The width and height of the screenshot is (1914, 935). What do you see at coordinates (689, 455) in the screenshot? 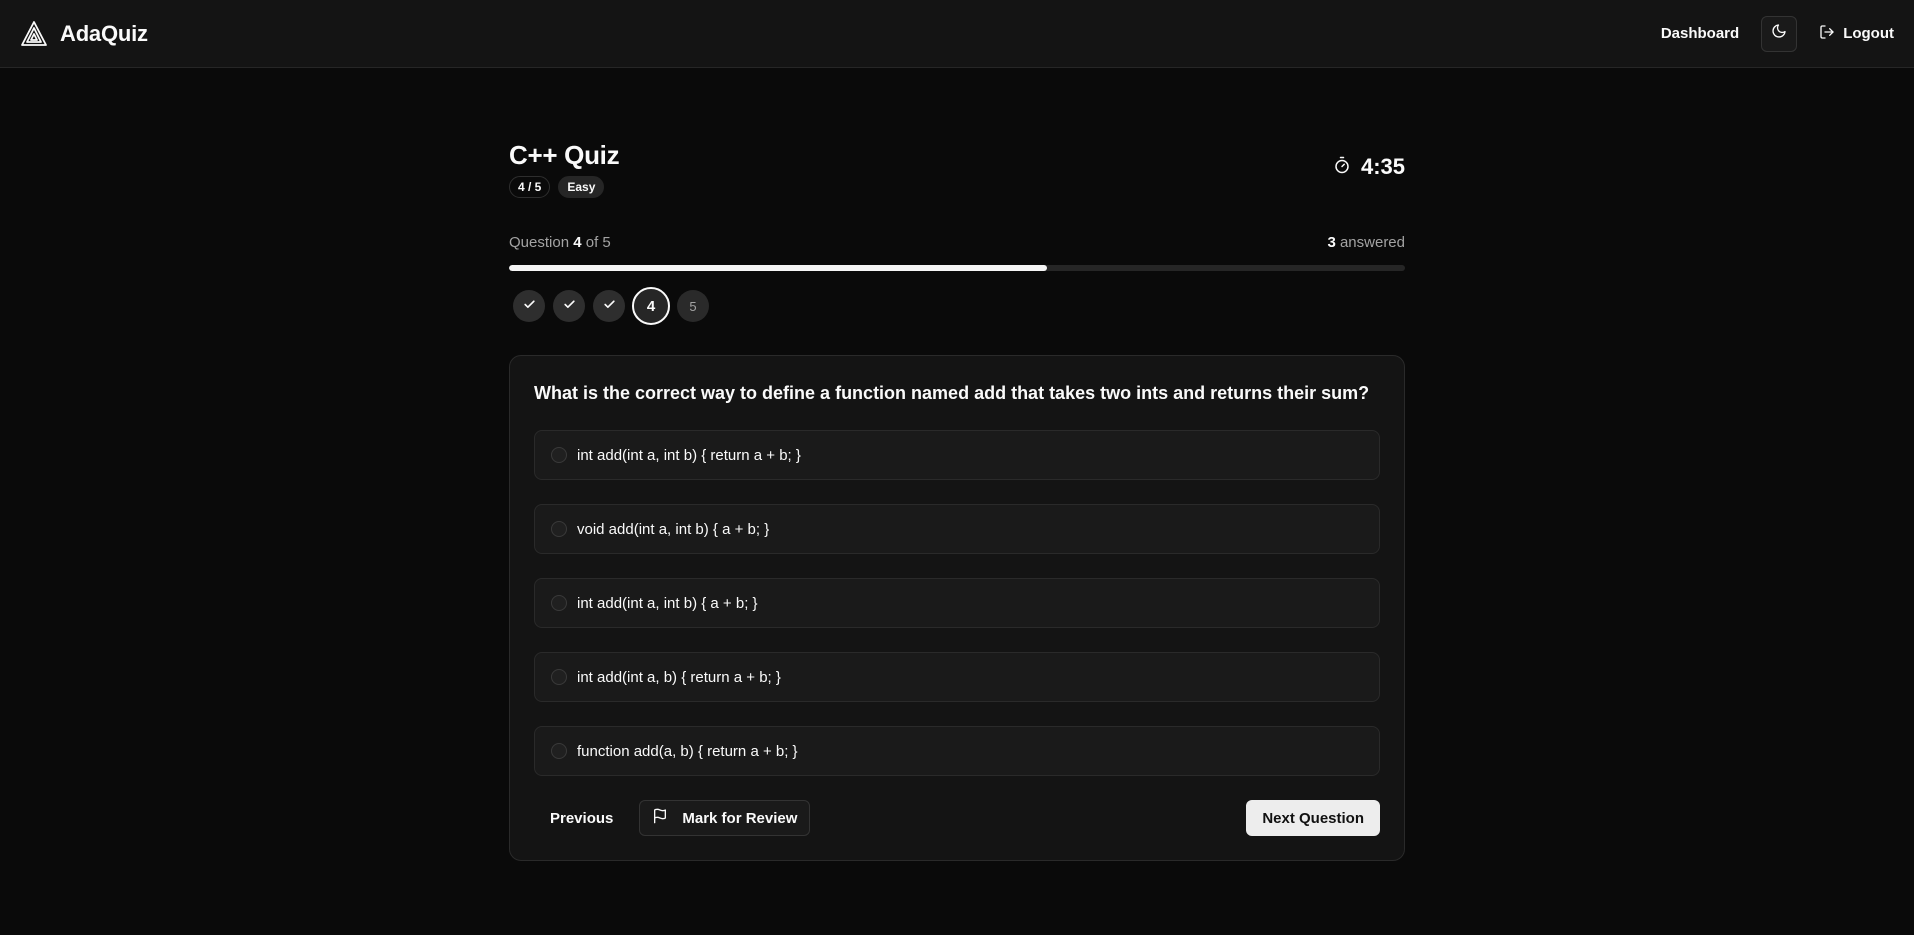
I see `answer-option-label: int add(int a, int b) { return a + b; }` at bounding box center [689, 455].